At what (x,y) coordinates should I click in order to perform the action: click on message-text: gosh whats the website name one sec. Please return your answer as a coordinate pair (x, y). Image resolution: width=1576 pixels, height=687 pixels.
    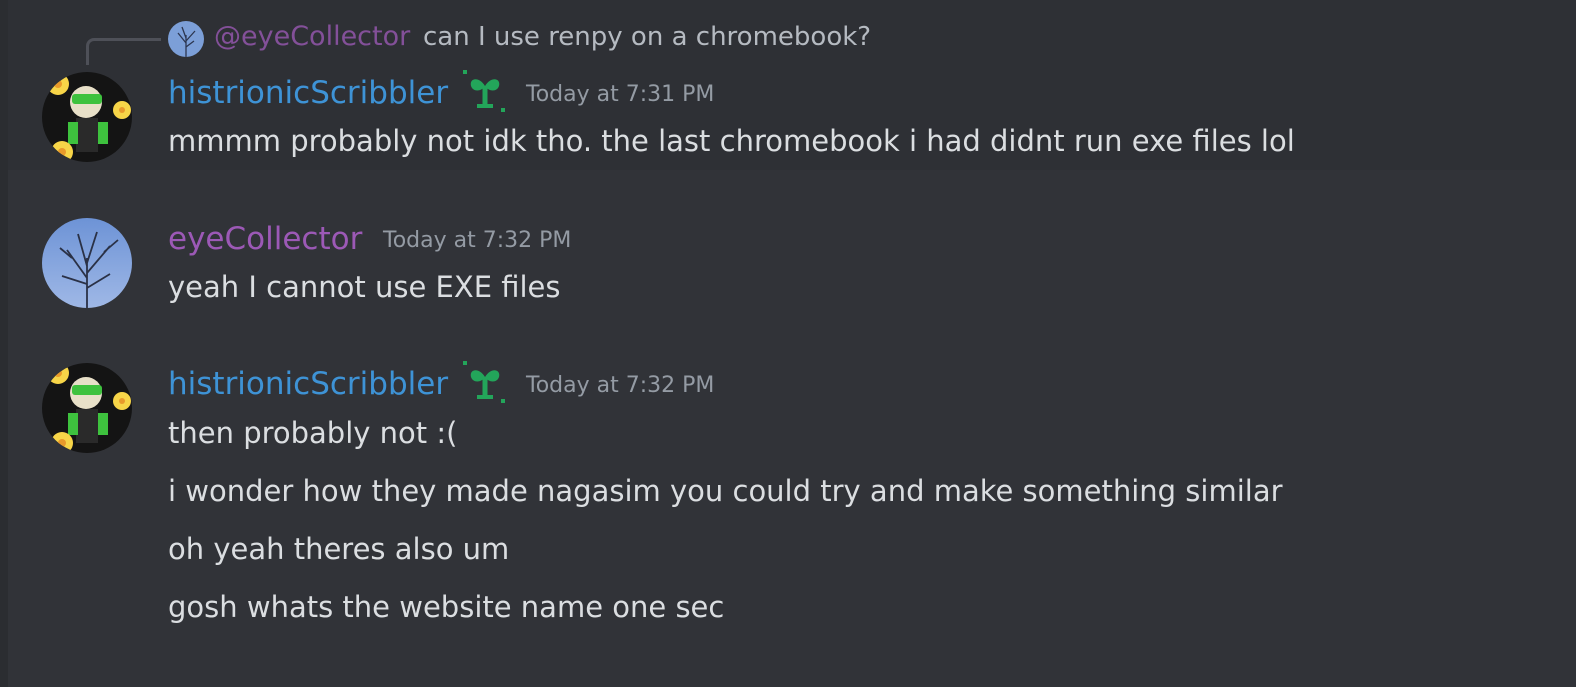
    Looking at the image, I should click on (446, 607).